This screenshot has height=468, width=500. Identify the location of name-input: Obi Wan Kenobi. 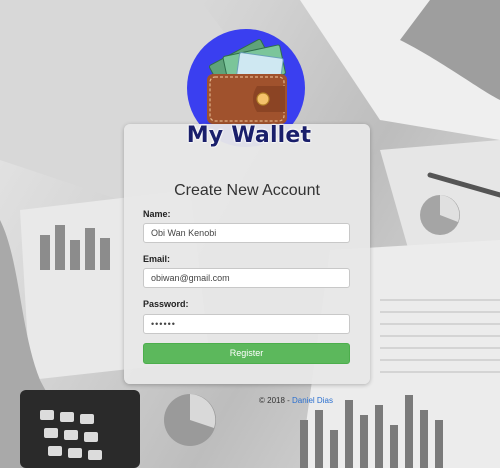
(246, 233).